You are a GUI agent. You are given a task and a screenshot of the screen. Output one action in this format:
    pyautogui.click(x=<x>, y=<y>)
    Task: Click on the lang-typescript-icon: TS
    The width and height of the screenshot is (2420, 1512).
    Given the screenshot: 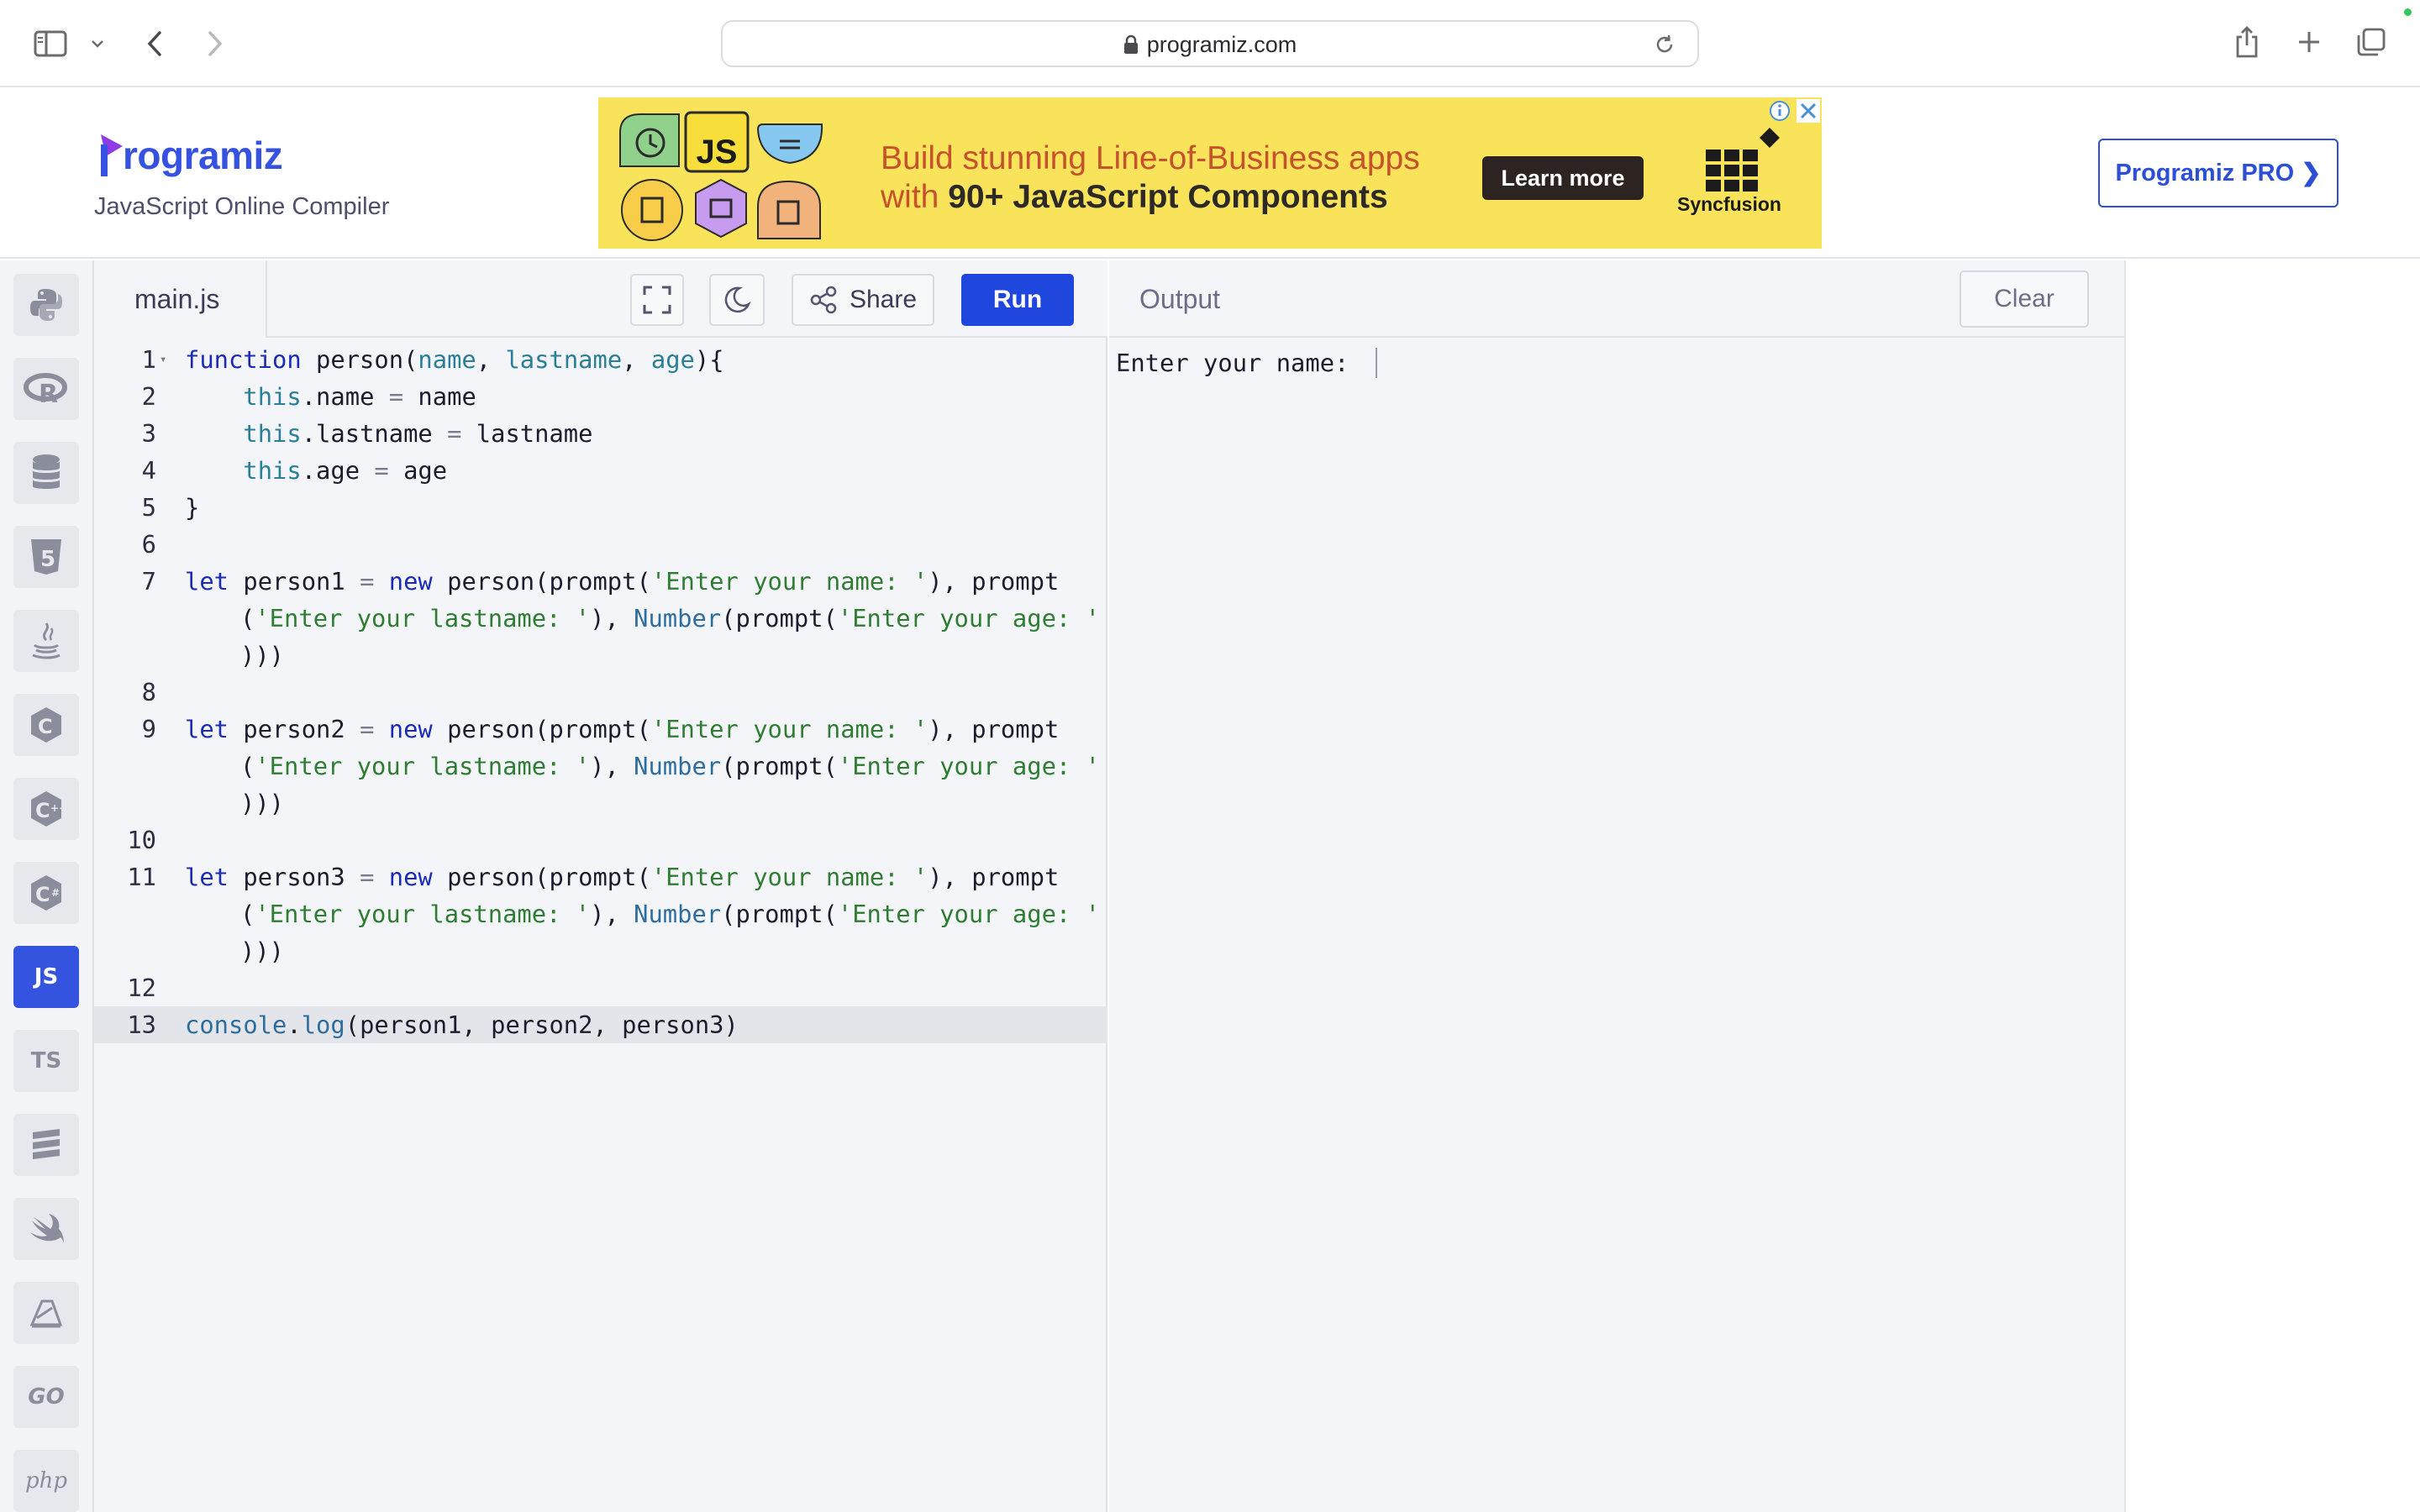 What is the action you would take?
    pyautogui.click(x=46, y=1061)
    